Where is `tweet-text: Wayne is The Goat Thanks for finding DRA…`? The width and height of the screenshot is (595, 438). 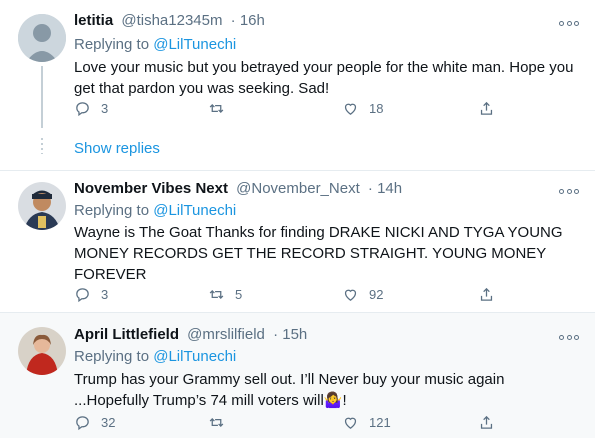 tweet-text: Wayne is The Goat Thanks for finding DRA… is located at coordinates (318, 253).